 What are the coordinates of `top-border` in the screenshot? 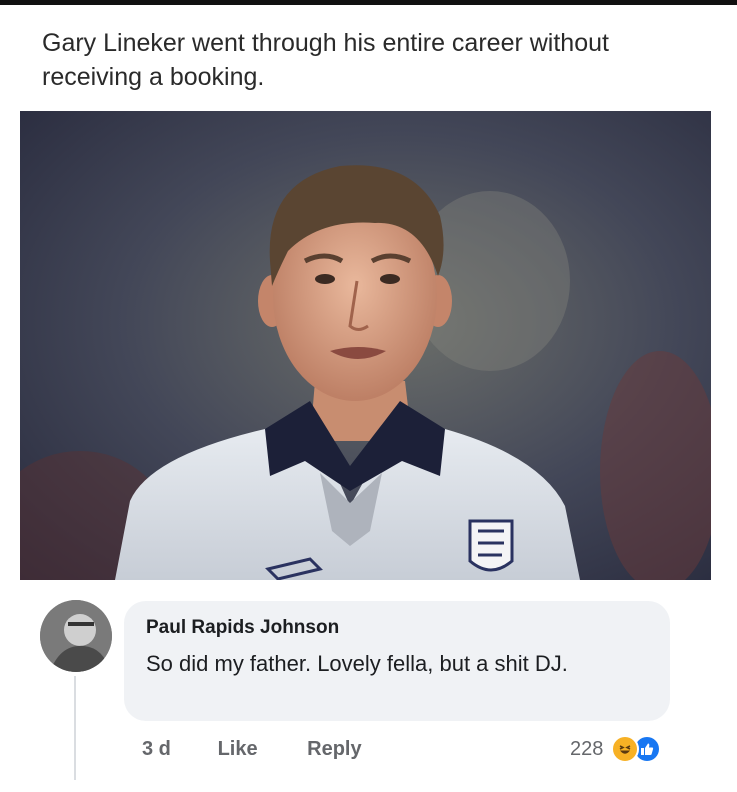 It's located at (368, 2).